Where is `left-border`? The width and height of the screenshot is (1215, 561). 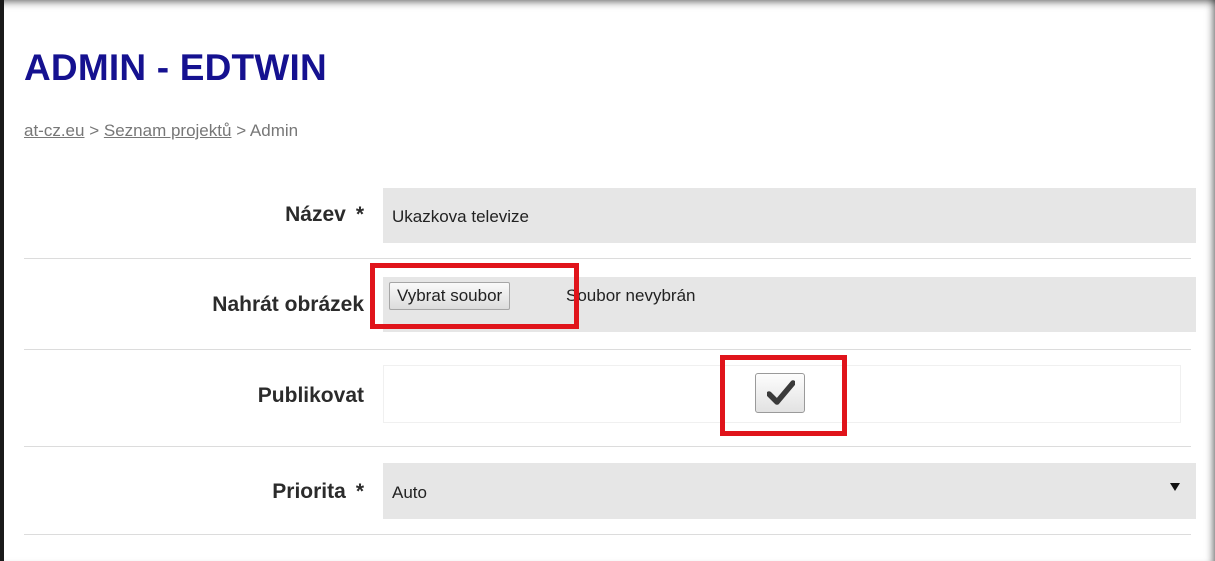 left-border is located at coordinates (2, 280).